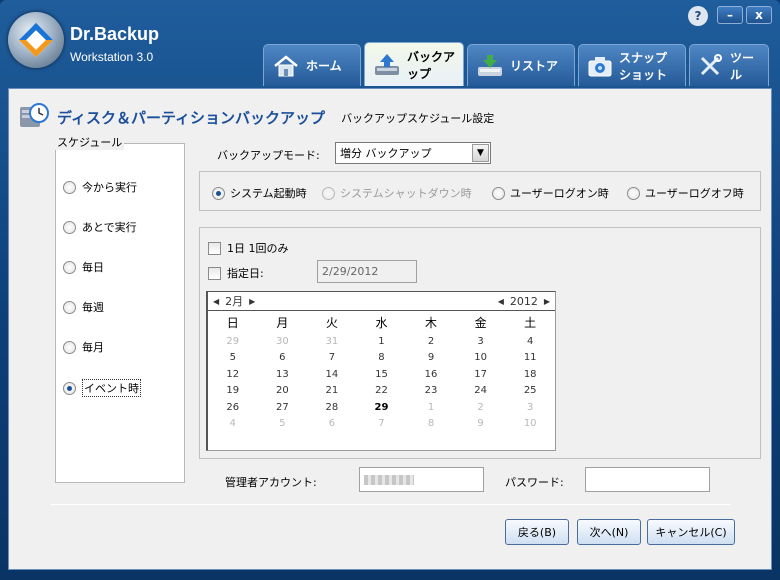 The width and height of the screenshot is (780, 580). What do you see at coordinates (36, 40) in the screenshot?
I see `app-logo-icon` at bounding box center [36, 40].